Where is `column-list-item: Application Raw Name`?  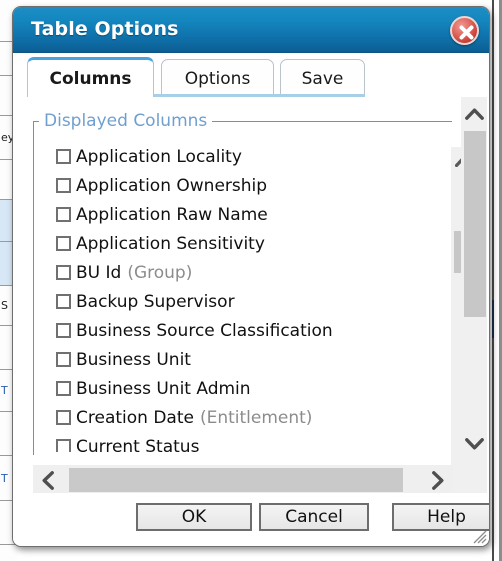
column-list-item: Application Raw Name is located at coordinates (242, 214).